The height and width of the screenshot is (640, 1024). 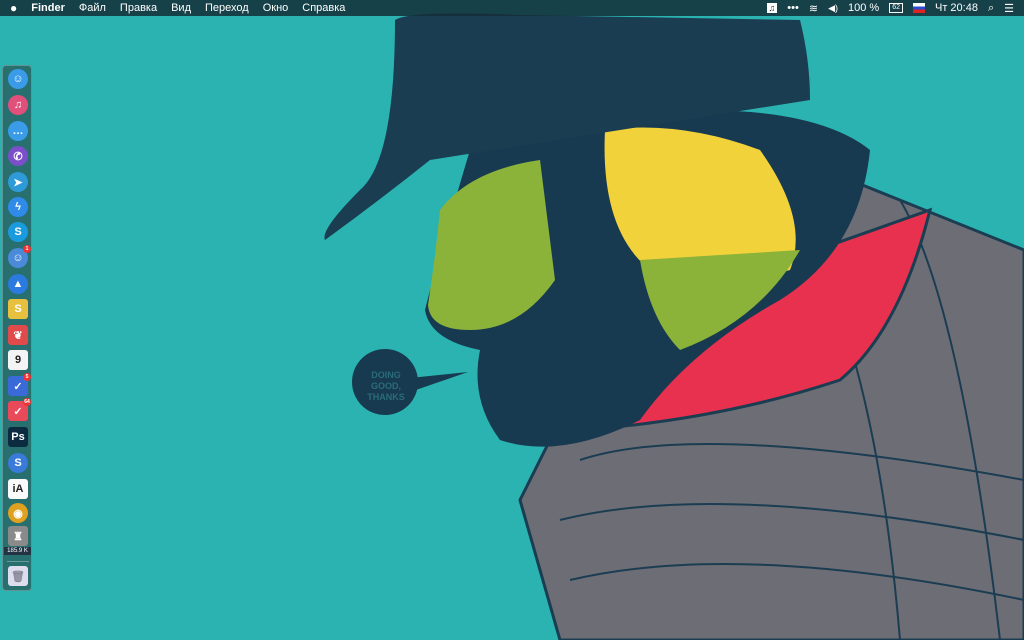 I want to click on speech-line-1: DOING, so click(x=386, y=375).